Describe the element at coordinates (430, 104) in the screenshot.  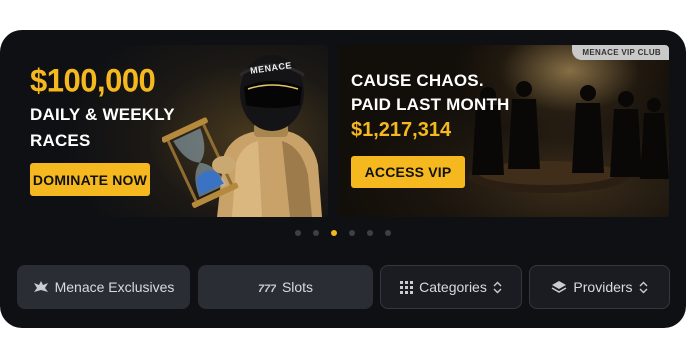
I see `vip-headline-line2: PAID LAST MONTH` at that location.